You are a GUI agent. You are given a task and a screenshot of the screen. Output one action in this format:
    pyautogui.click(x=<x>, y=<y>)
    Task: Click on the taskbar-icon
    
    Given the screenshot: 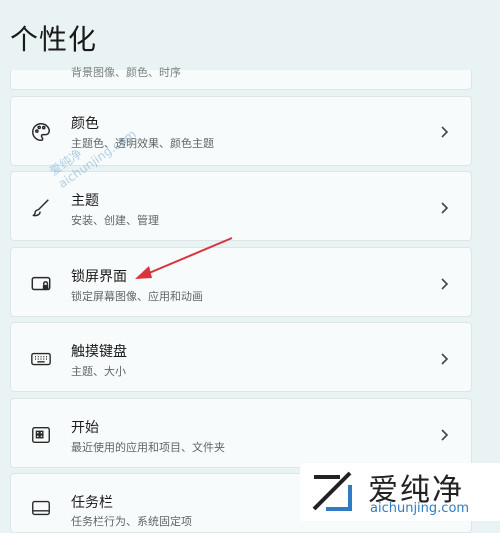 What is the action you would take?
    pyautogui.click(x=41, y=508)
    